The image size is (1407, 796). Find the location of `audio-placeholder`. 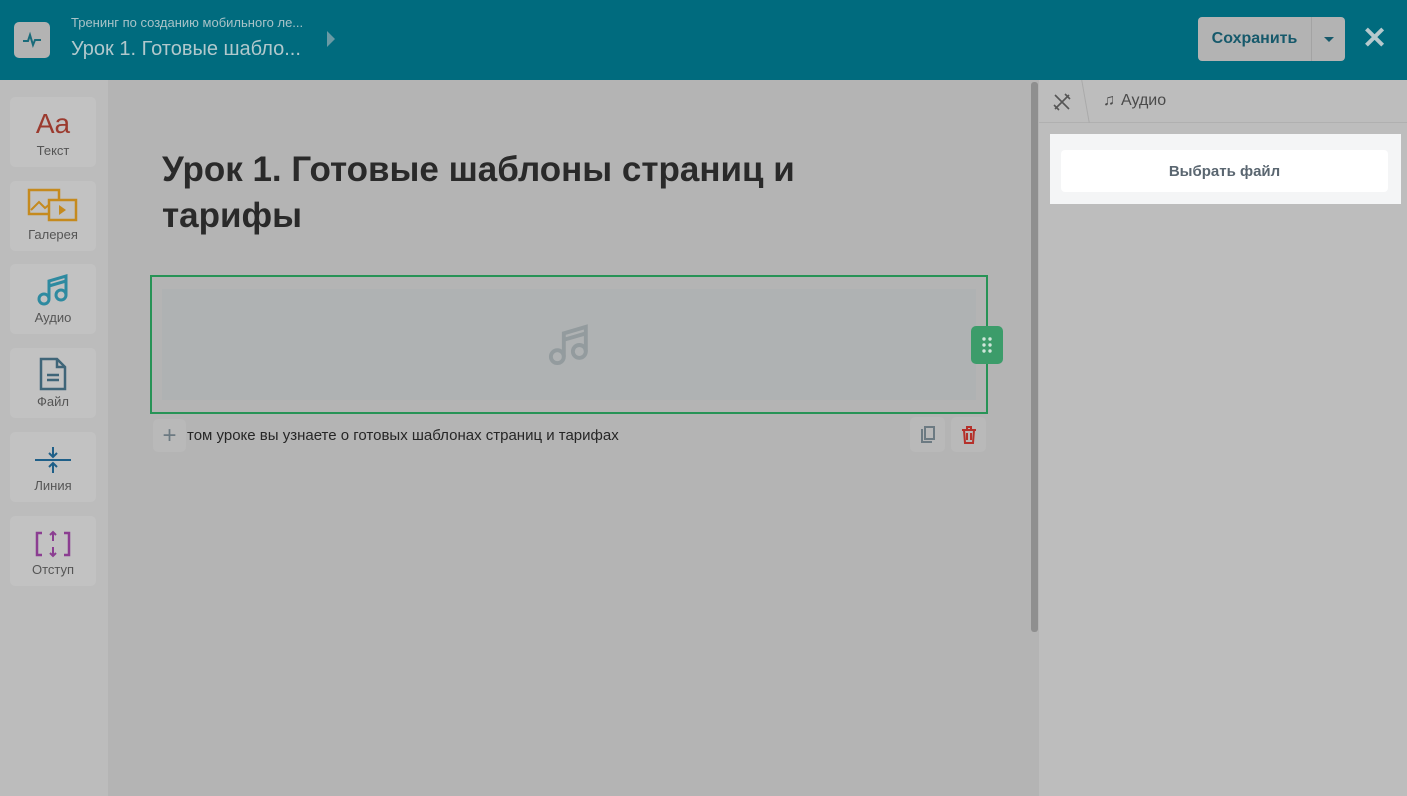

audio-placeholder is located at coordinates (569, 344).